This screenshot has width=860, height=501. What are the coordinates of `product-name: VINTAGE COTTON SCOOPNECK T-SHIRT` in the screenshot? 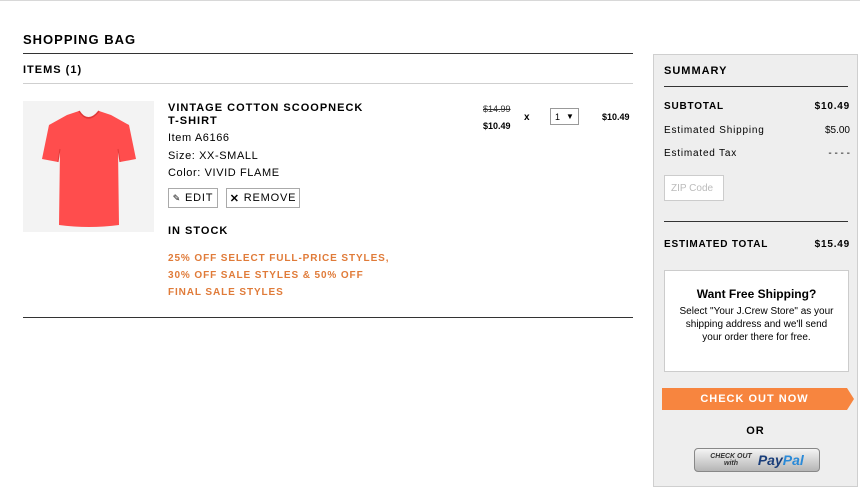 It's located at (273, 115).